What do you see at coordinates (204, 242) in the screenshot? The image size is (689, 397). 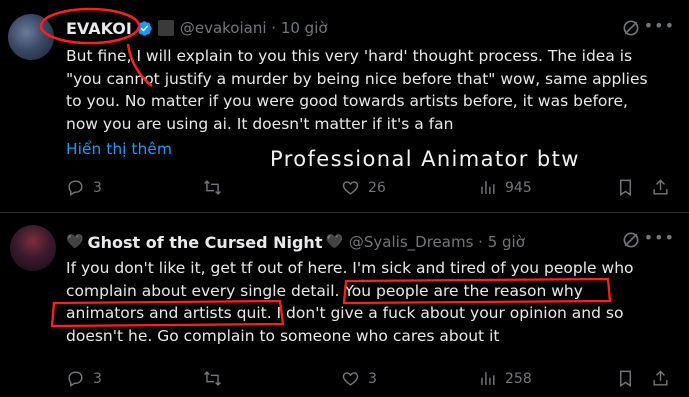 I see `display-name: Ghost of the Cursed Night` at bounding box center [204, 242].